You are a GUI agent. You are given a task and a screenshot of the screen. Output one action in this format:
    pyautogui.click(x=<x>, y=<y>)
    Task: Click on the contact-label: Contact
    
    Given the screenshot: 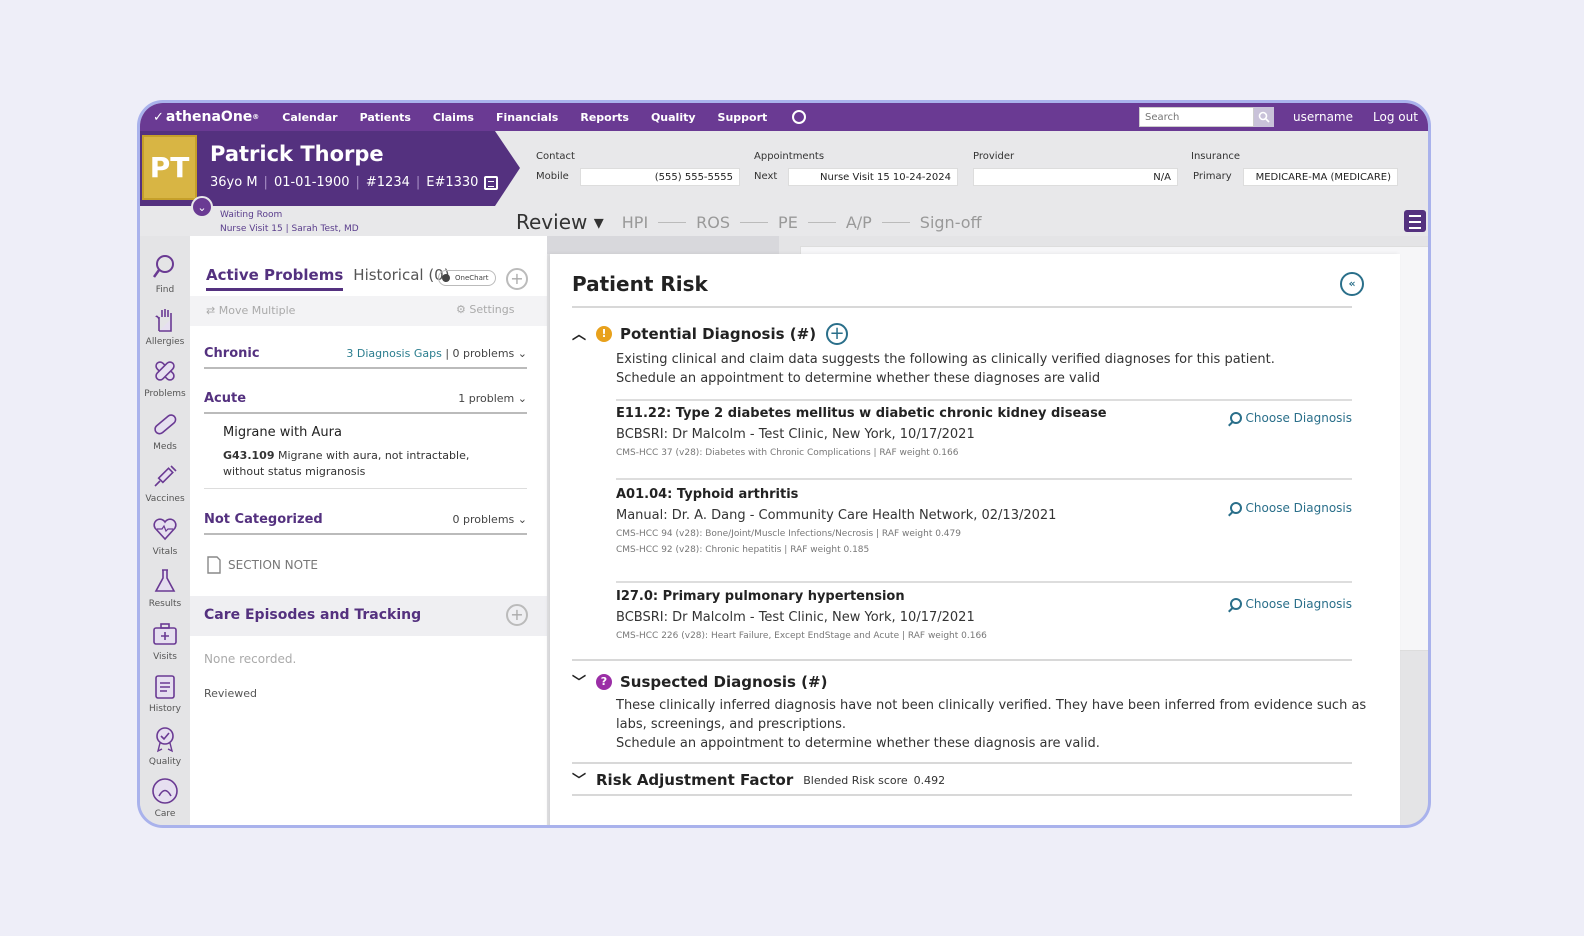 What is the action you would take?
    pyautogui.click(x=555, y=156)
    